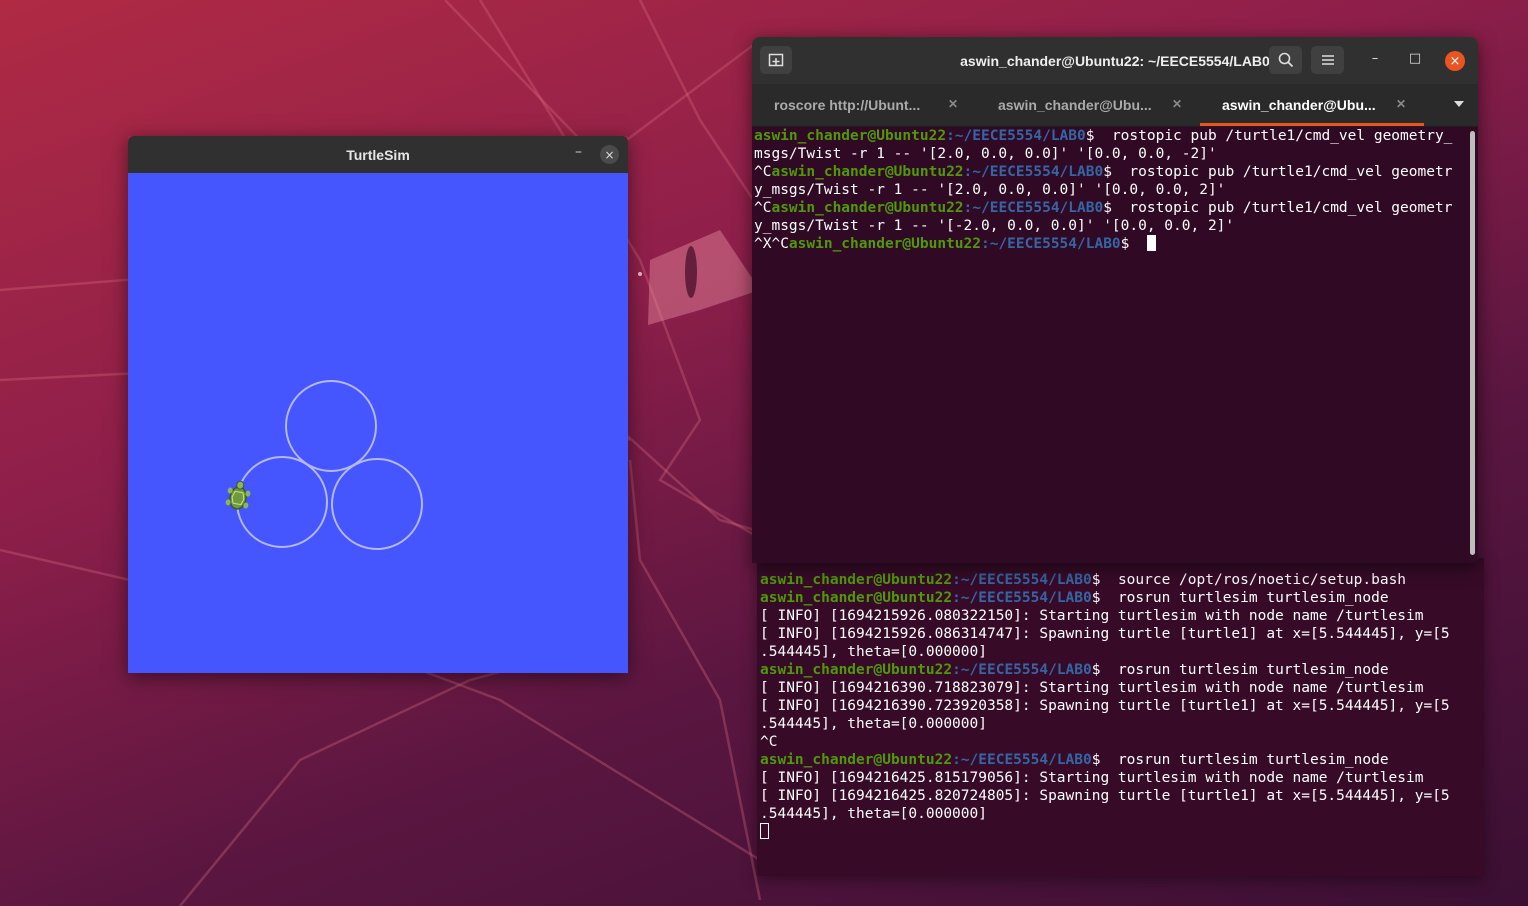 The width and height of the screenshot is (1528, 906). I want to click on menu-button, so click(1327, 60).